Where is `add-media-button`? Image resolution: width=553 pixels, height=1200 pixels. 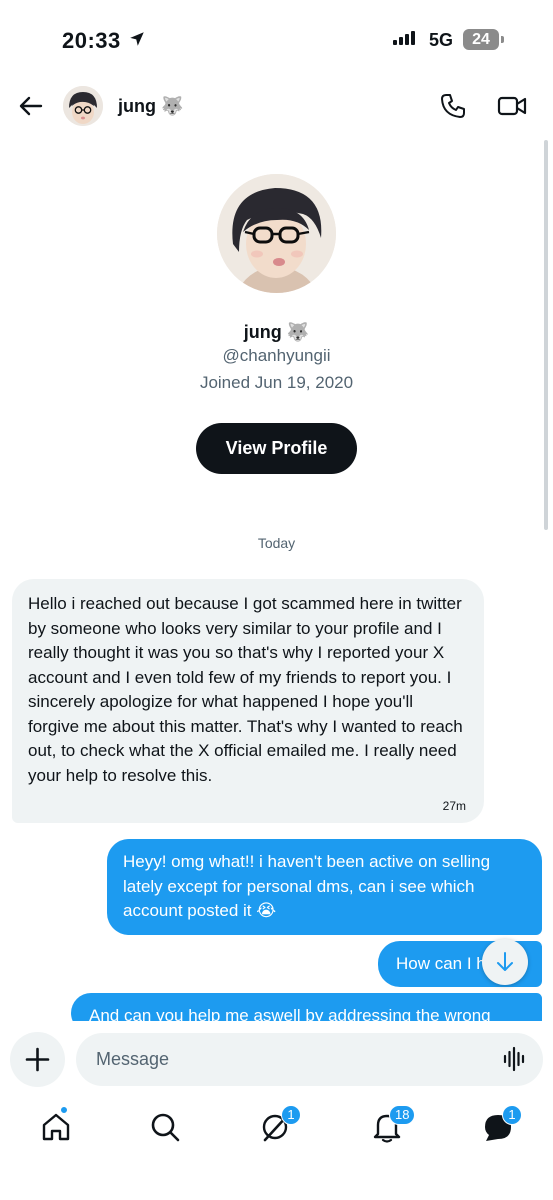
add-media-button is located at coordinates (37, 1059).